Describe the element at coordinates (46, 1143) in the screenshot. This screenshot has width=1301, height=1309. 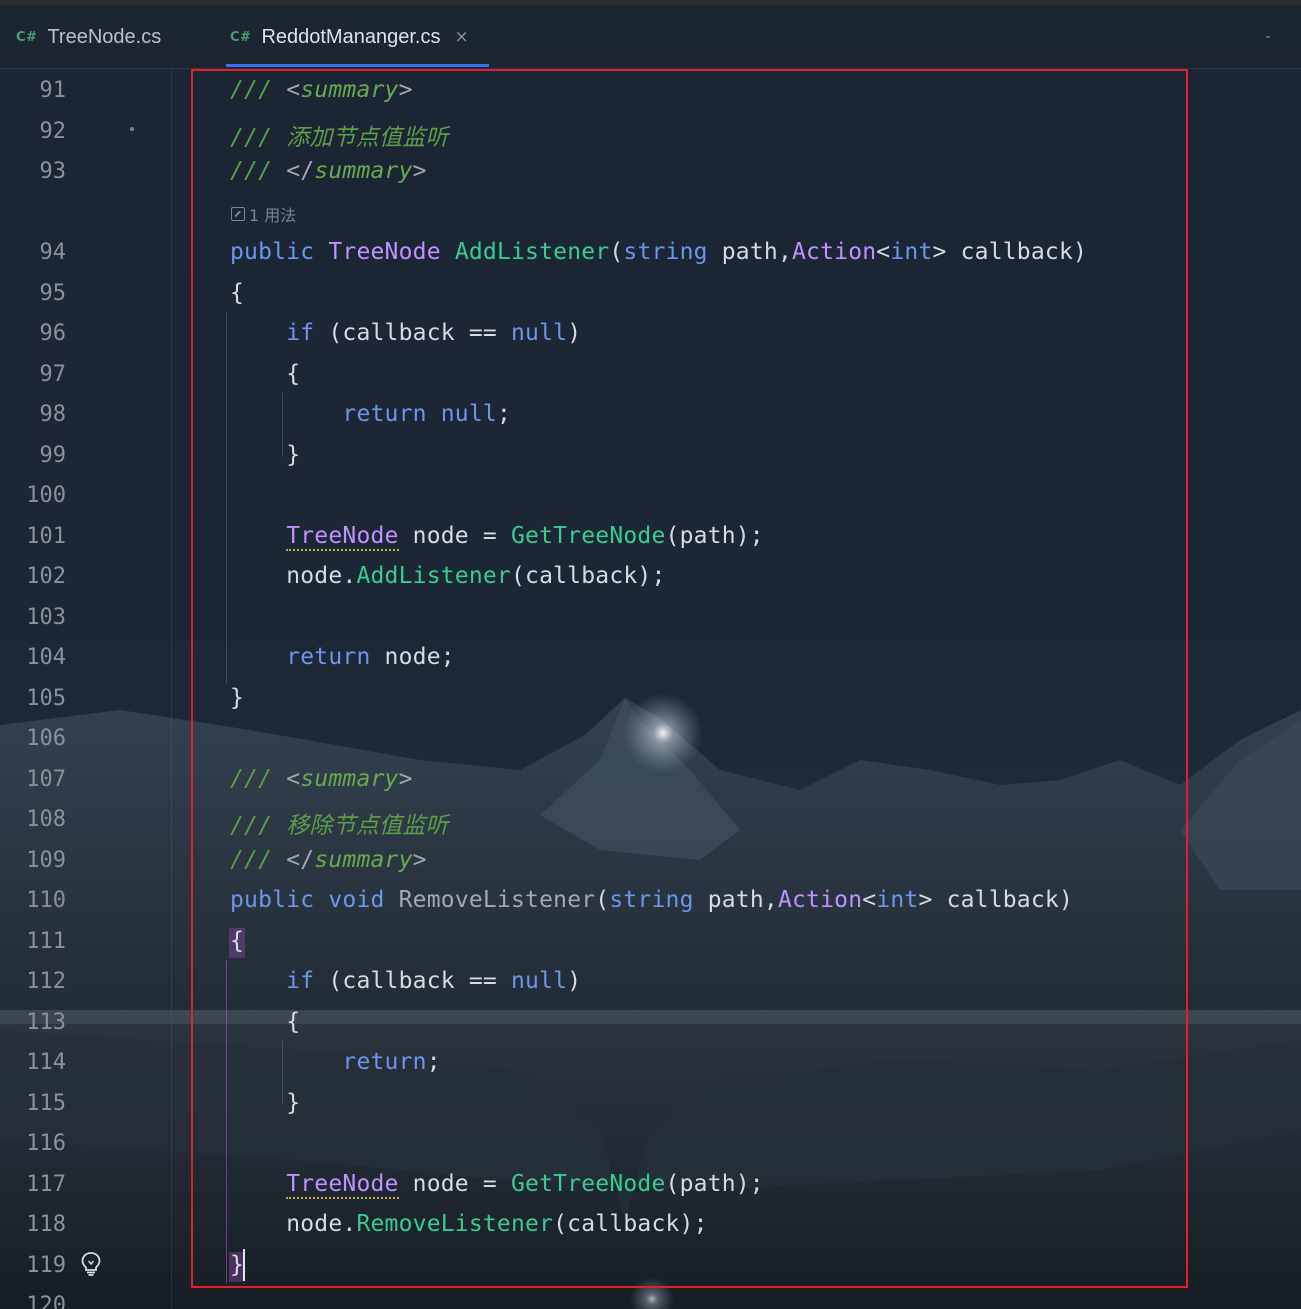
I see `line-number: 116` at that location.